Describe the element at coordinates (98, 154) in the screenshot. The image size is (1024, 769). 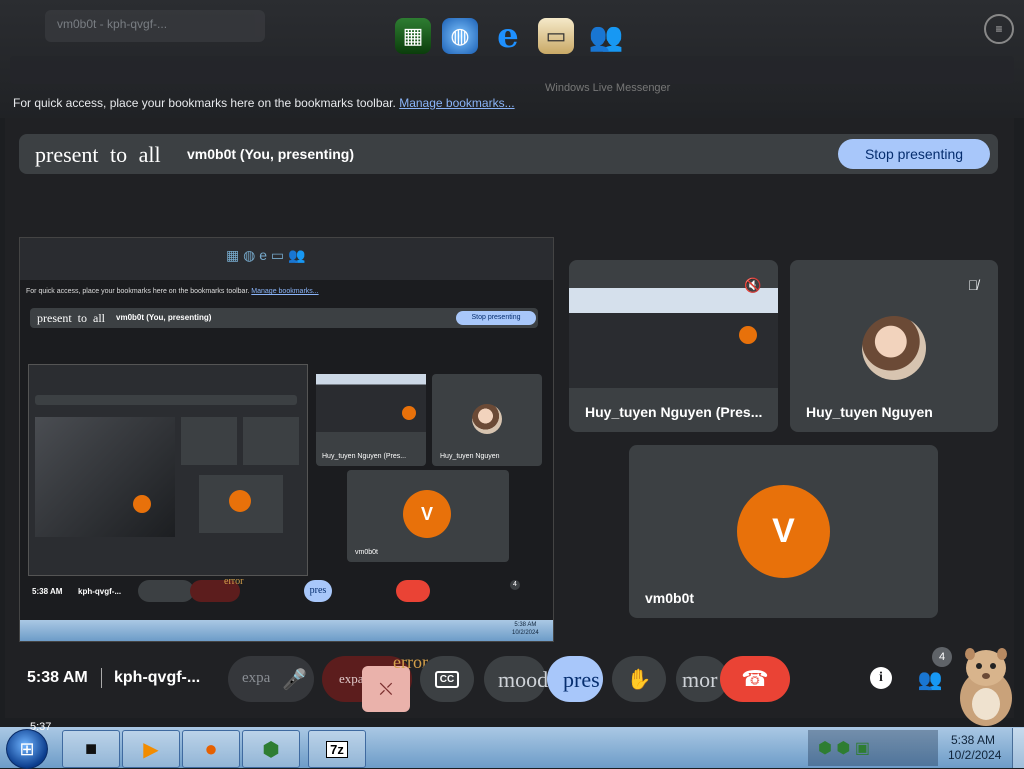
I see `presentation-title: present to all` at that location.